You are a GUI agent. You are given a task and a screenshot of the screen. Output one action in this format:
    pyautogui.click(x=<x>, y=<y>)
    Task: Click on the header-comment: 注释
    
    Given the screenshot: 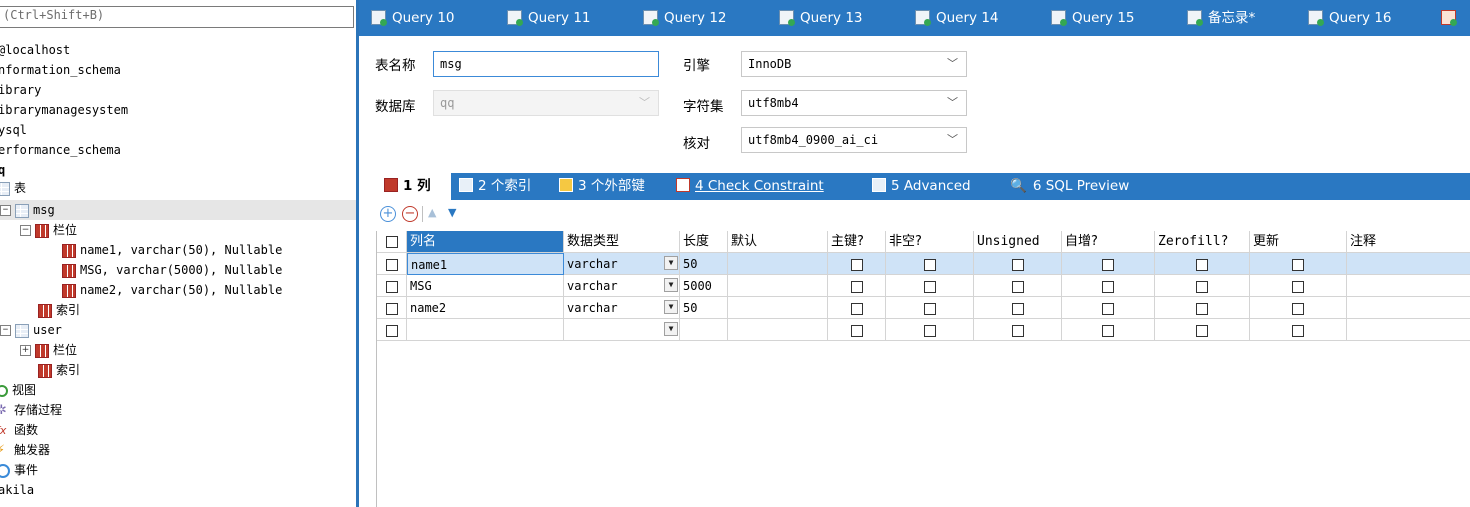 What is the action you would take?
    pyautogui.click(x=1408, y=242)
    